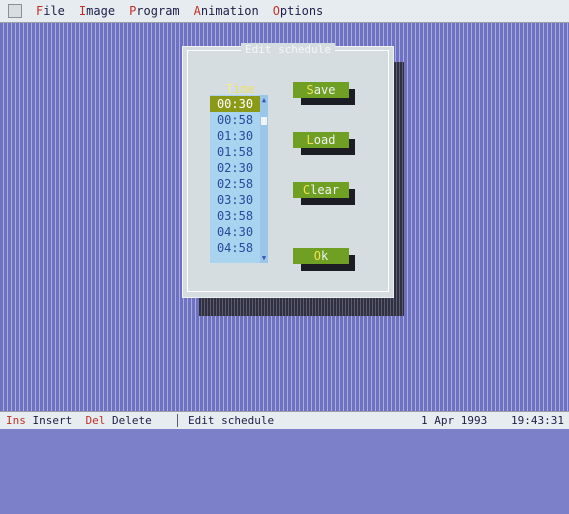 The image size is (569, 514). I want to click on clear-button: Clear, so click(321, 190).